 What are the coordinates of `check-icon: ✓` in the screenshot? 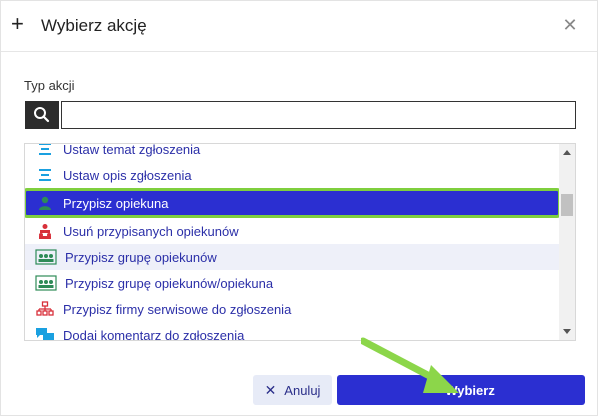 It's located at (432, 390).